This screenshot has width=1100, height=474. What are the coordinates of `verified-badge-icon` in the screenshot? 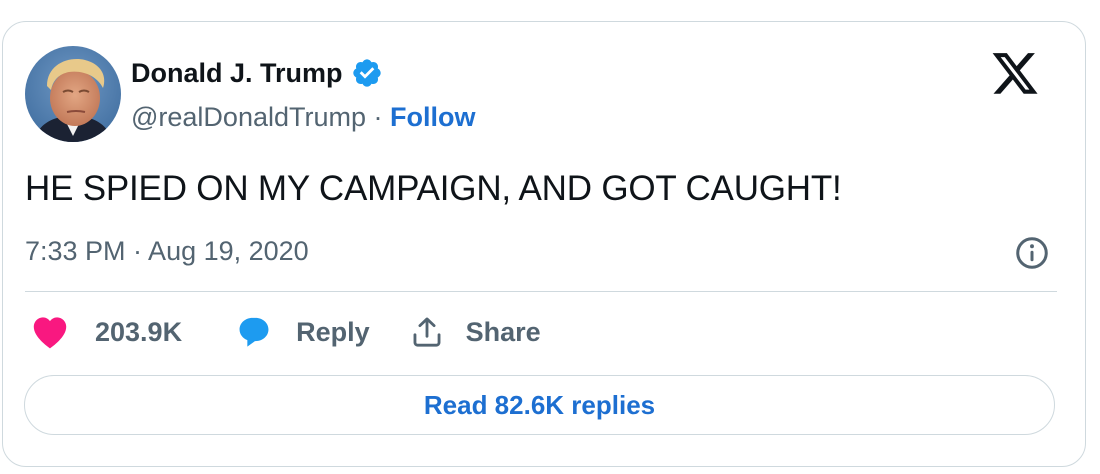 It's located at (366, 73).